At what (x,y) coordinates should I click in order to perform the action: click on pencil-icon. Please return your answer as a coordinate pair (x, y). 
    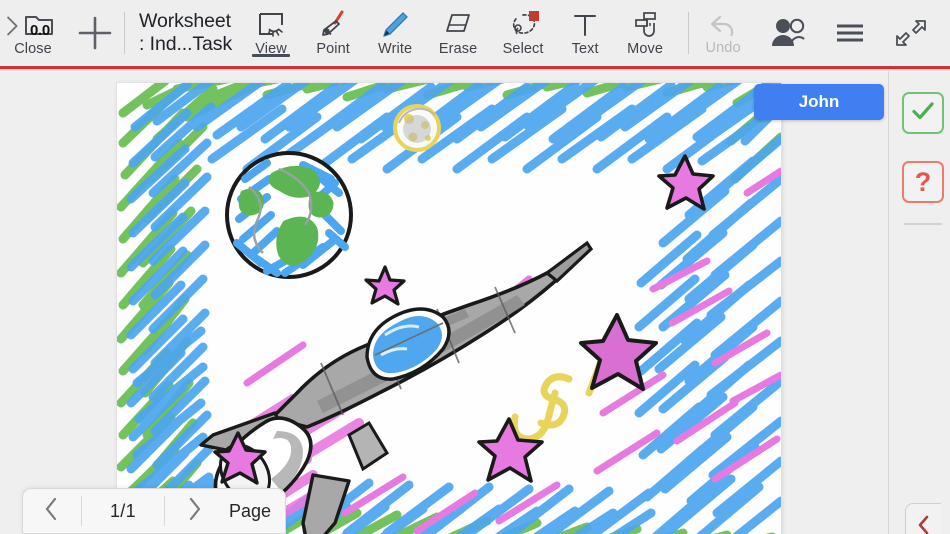
    Looking at the image, I should click on (395, 25).